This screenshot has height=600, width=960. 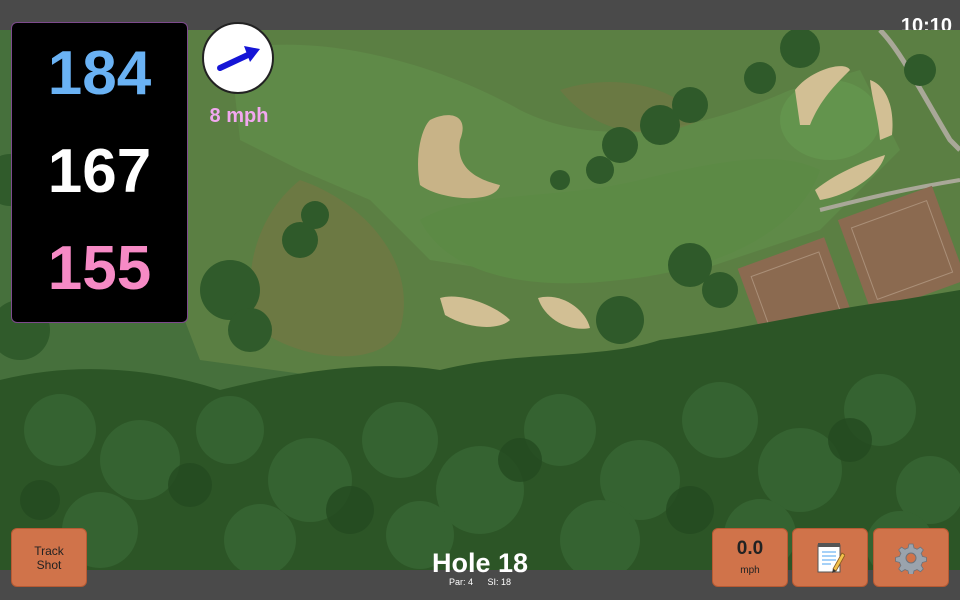 I want to click on back-of-green-distance: 184, so click(x=99, y=73).